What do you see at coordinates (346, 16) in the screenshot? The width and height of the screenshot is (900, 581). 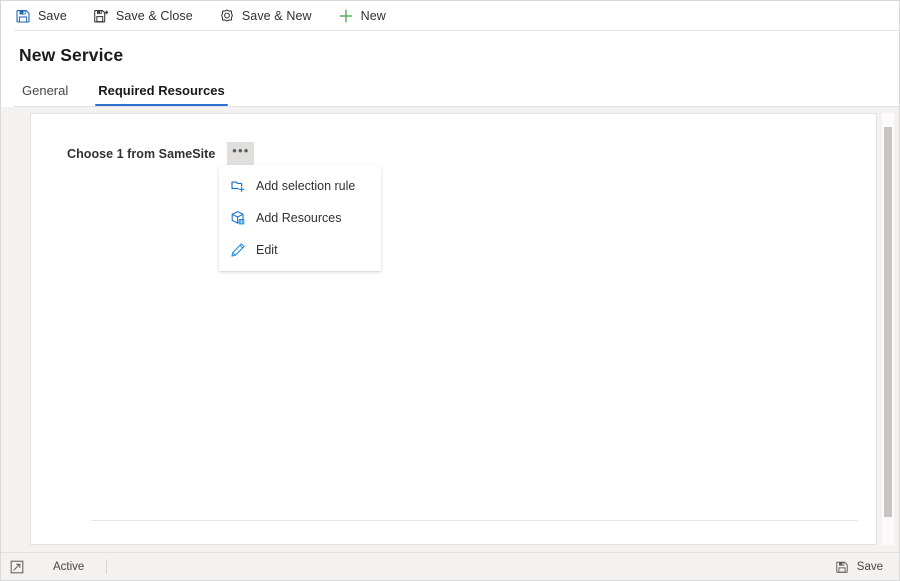 I see `plus-icon` at bounding box center [346, 16].